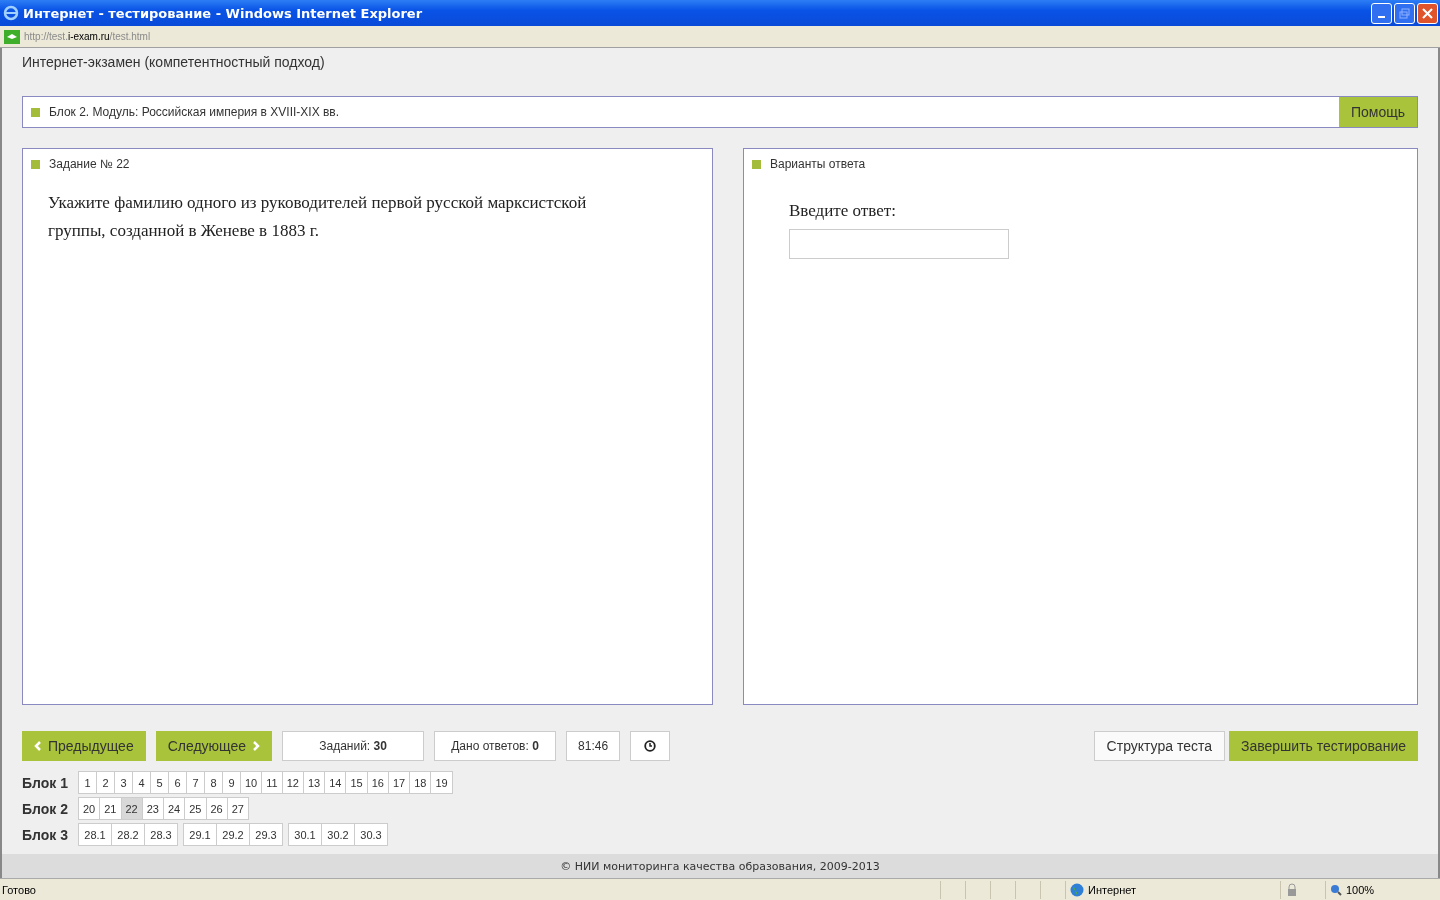 The height and width of the screenshot is (900, 1440). I want to click on chevron-right-icon, so click(256, 746).